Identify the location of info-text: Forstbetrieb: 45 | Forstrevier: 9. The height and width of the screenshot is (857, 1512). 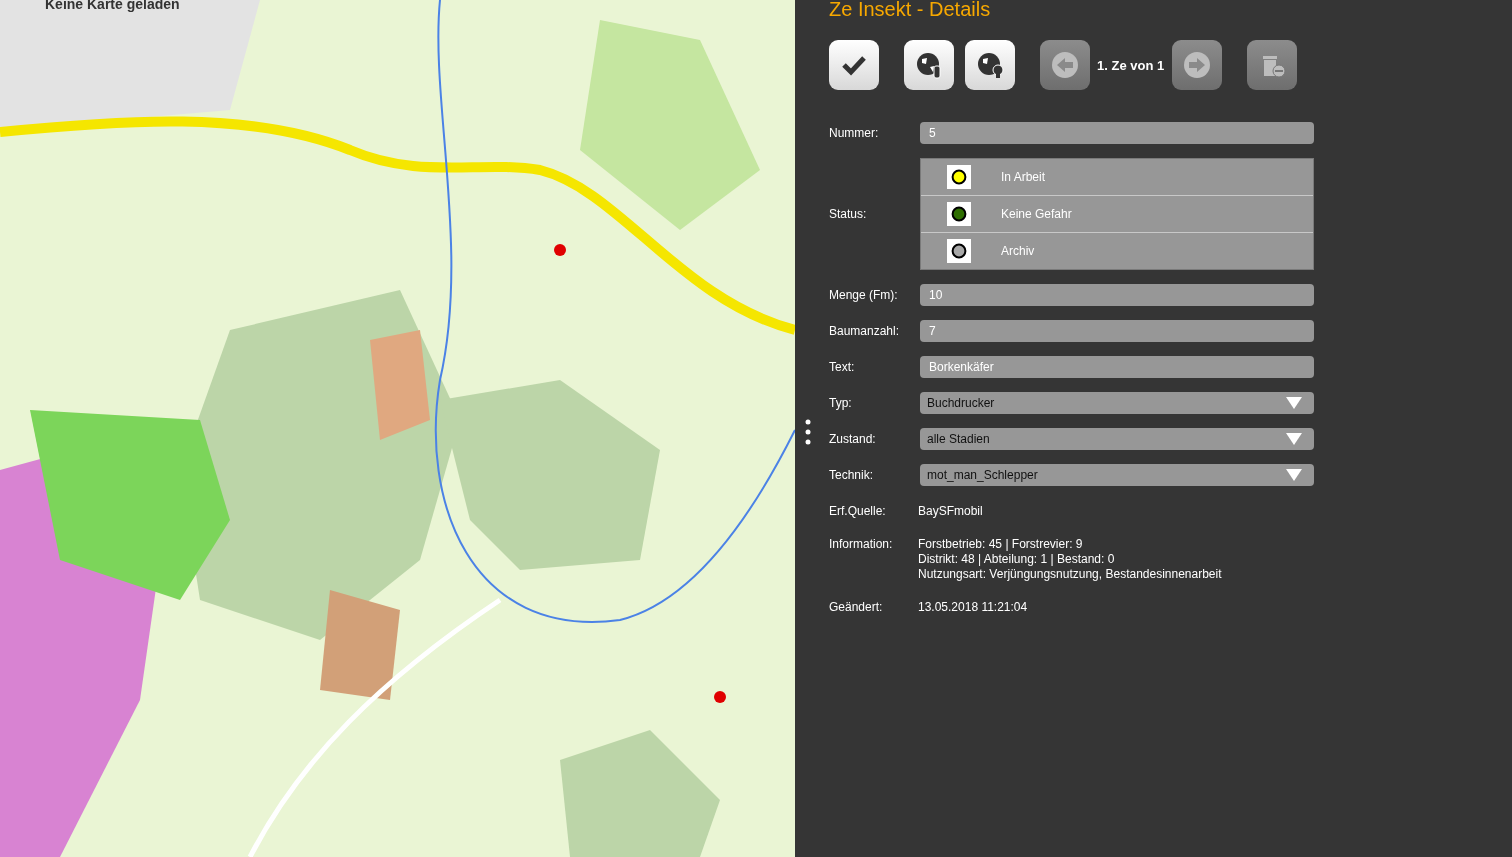
(1001, 544).